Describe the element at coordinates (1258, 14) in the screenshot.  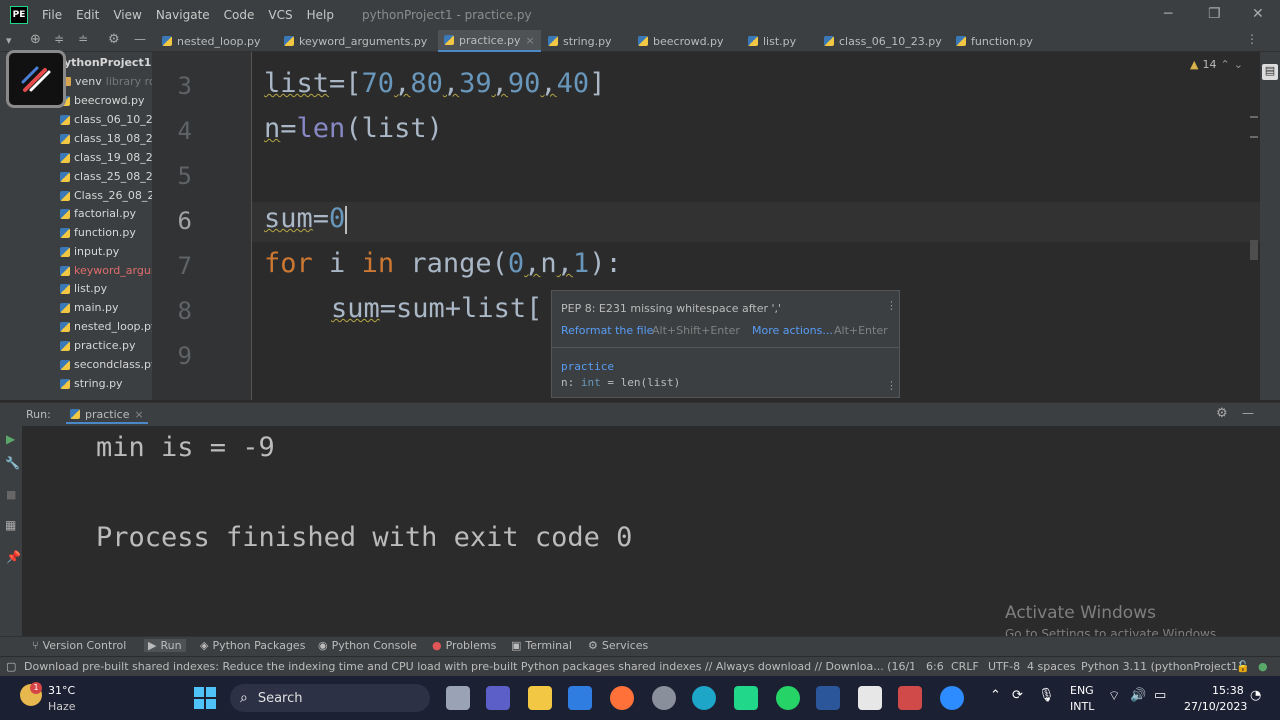
I see `close-icon: ✕` at that location.